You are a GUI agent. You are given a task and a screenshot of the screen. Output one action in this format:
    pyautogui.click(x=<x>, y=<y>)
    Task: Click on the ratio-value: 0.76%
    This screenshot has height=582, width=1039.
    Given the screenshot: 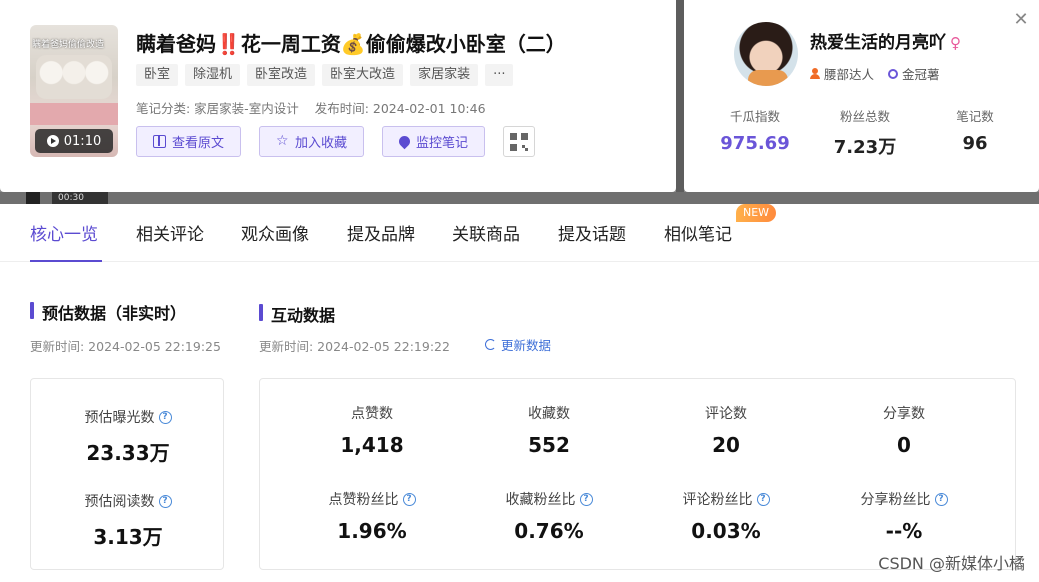 What is the action you would take?
    pyautogui.click(x=549, y=531)
    